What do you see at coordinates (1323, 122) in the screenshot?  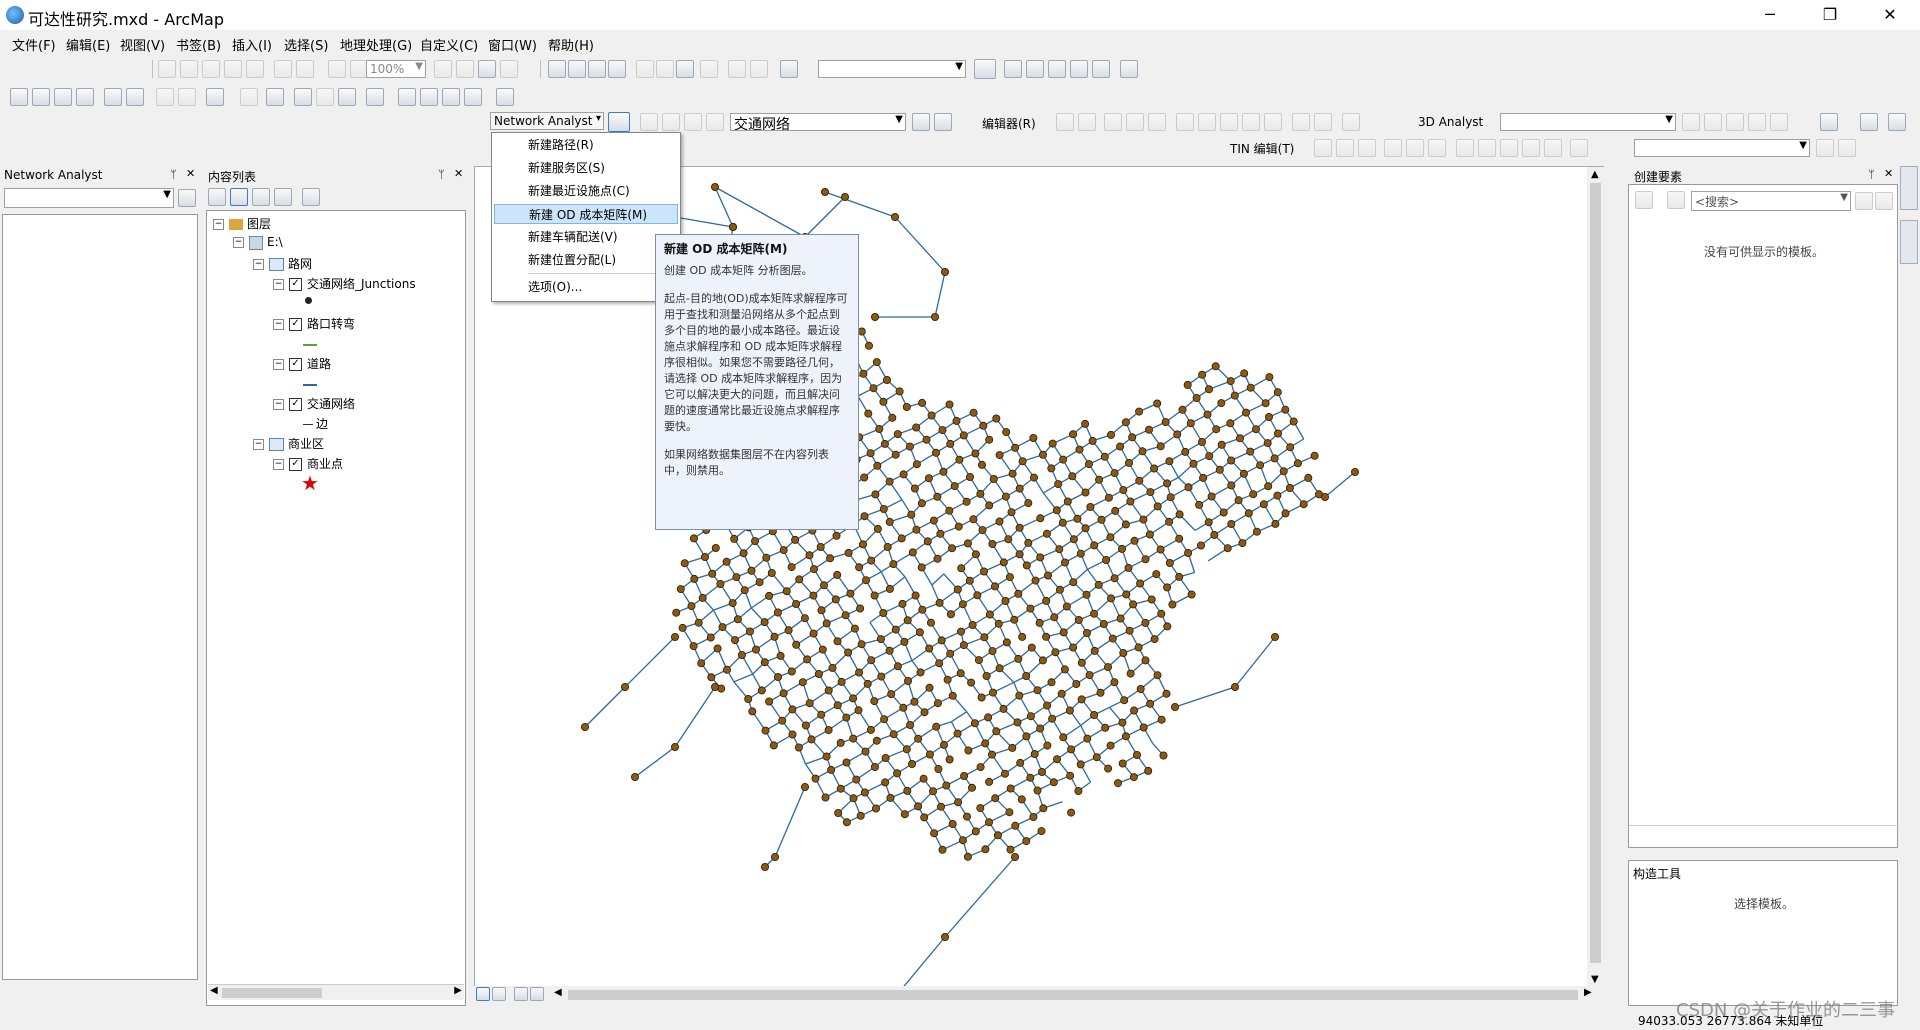 I see `sketch-properties-icon` at bounding box center [1323, 122].